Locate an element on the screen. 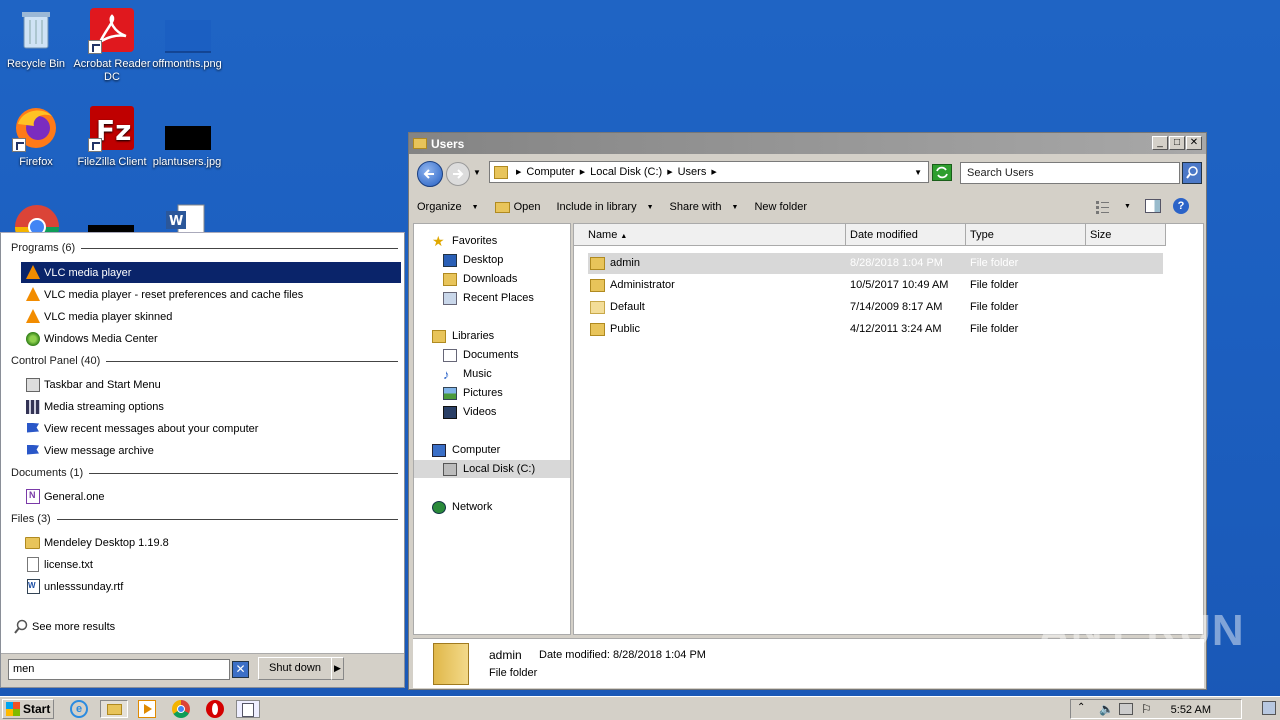  back-button is located at coordinates (430, 174).